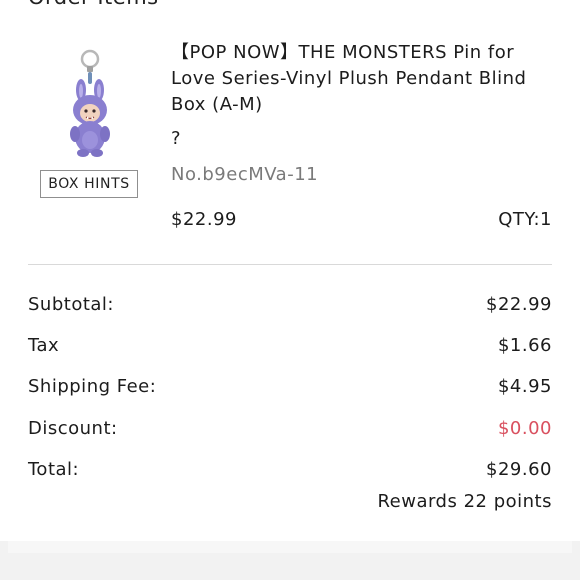 The width and height of the screenshot is (580, 580). I want to click on subtotal-label: Subtotal:, so click(71, 304).